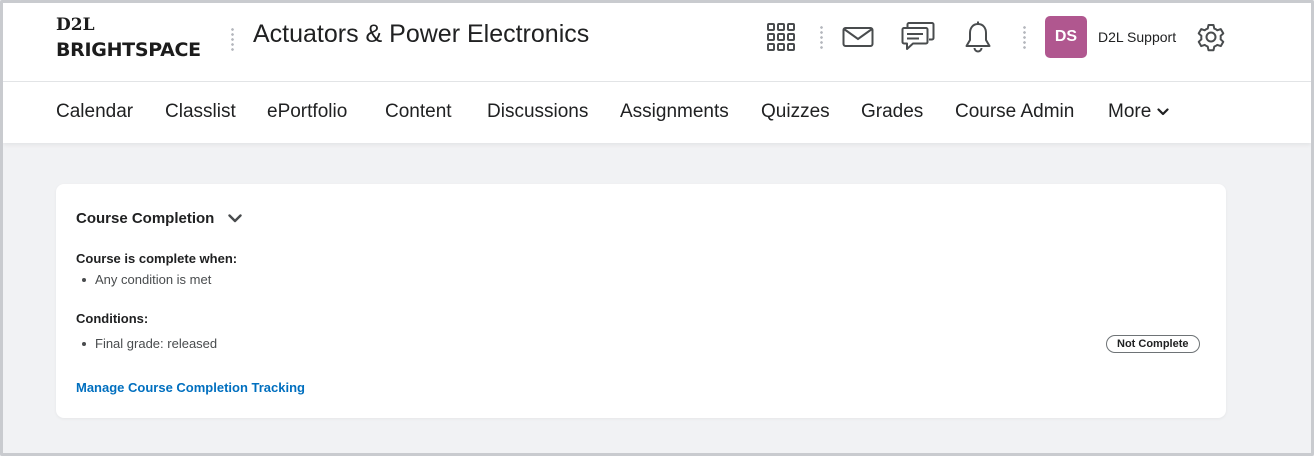 The width and height of the screenshot is (1314, 456). I want to click on apps-grid-button, so click(781, 37).